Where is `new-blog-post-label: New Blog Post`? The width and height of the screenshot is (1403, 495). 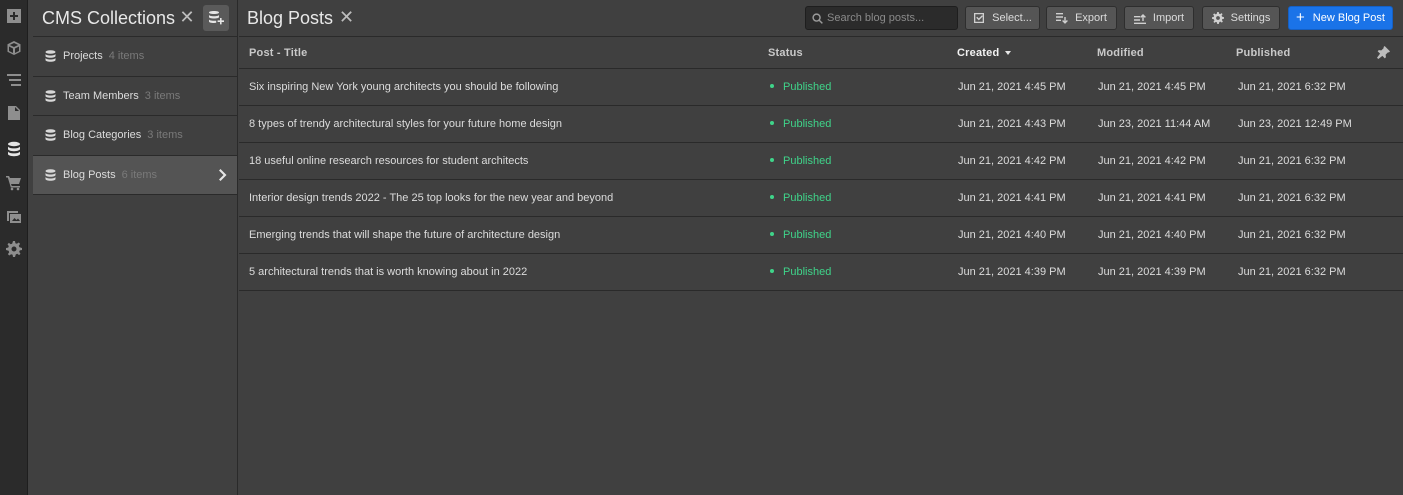
new-blog-post-label: New Blog Post is located at coordinates (1348, 18).